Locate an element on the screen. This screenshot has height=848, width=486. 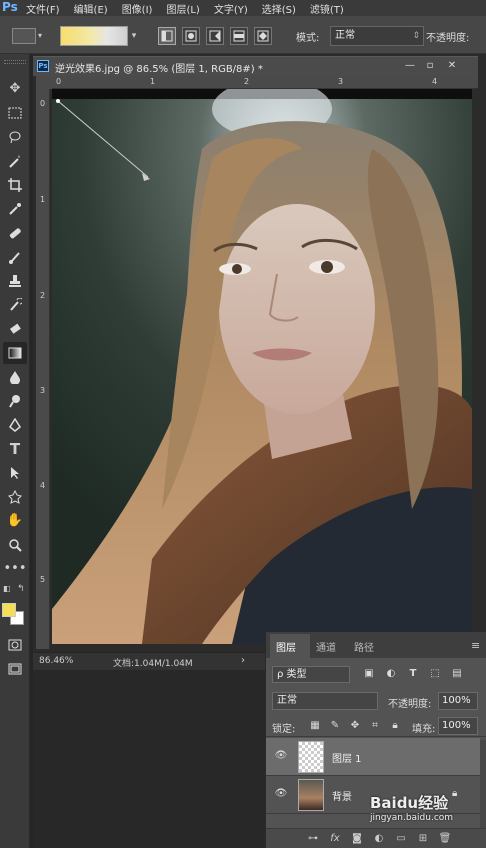
layer-name: 图层 1 is located at coordinates (347, 757).